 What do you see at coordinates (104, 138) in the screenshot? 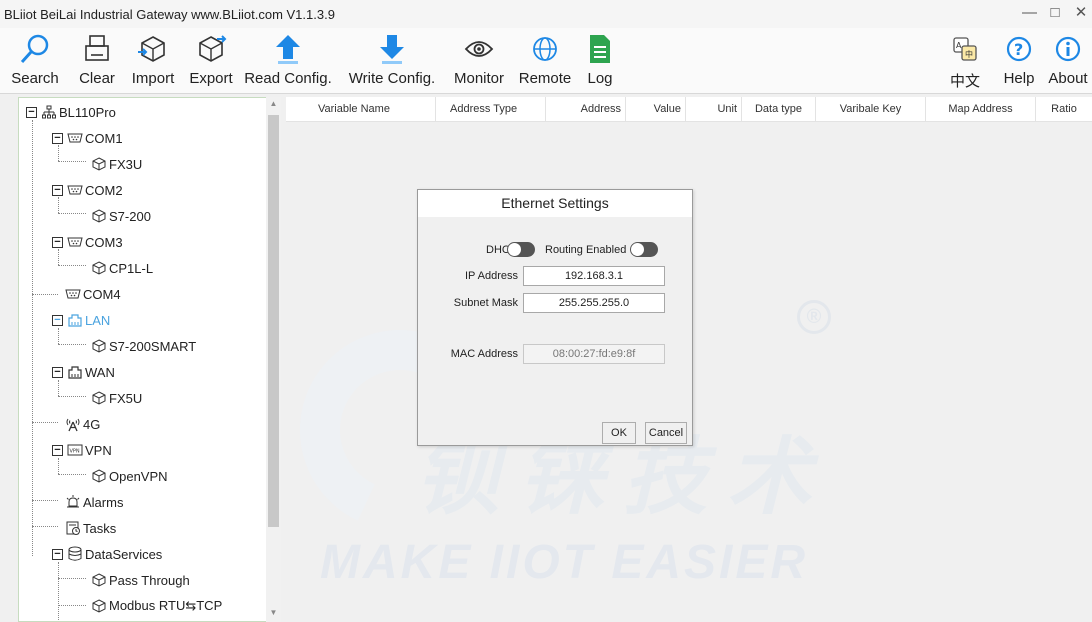
I see `tree-item-label: COM1` at bounding box center [104, 138].